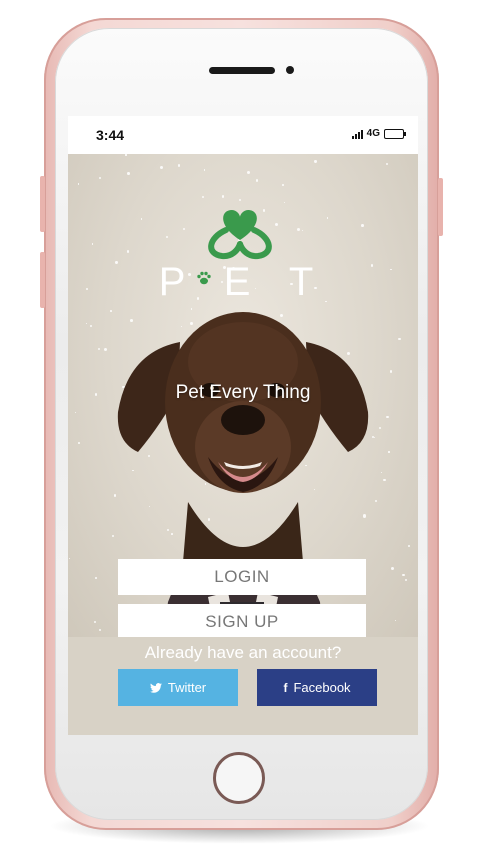 This screenshot has height=858, width=479. What do you see at coordinates (243, 135) in the screenshot?
I see `status-bar: 3:44 4G` at bounding box center [243, 135].